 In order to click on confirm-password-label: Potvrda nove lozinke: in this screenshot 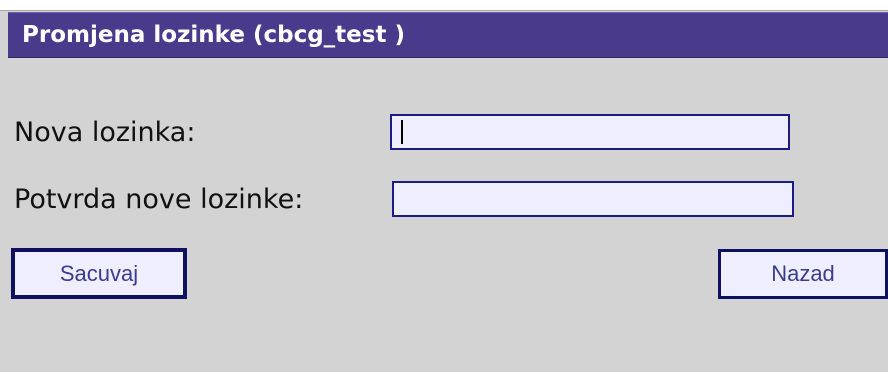, I will do `click(159, 199)`.